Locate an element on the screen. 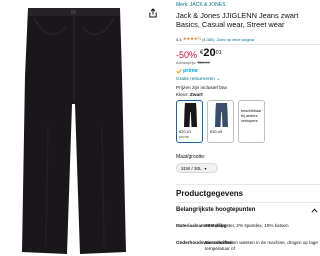 This screenshot has height=256, width=320. rating-value: 4,4 is located at coordinates (179, 39).